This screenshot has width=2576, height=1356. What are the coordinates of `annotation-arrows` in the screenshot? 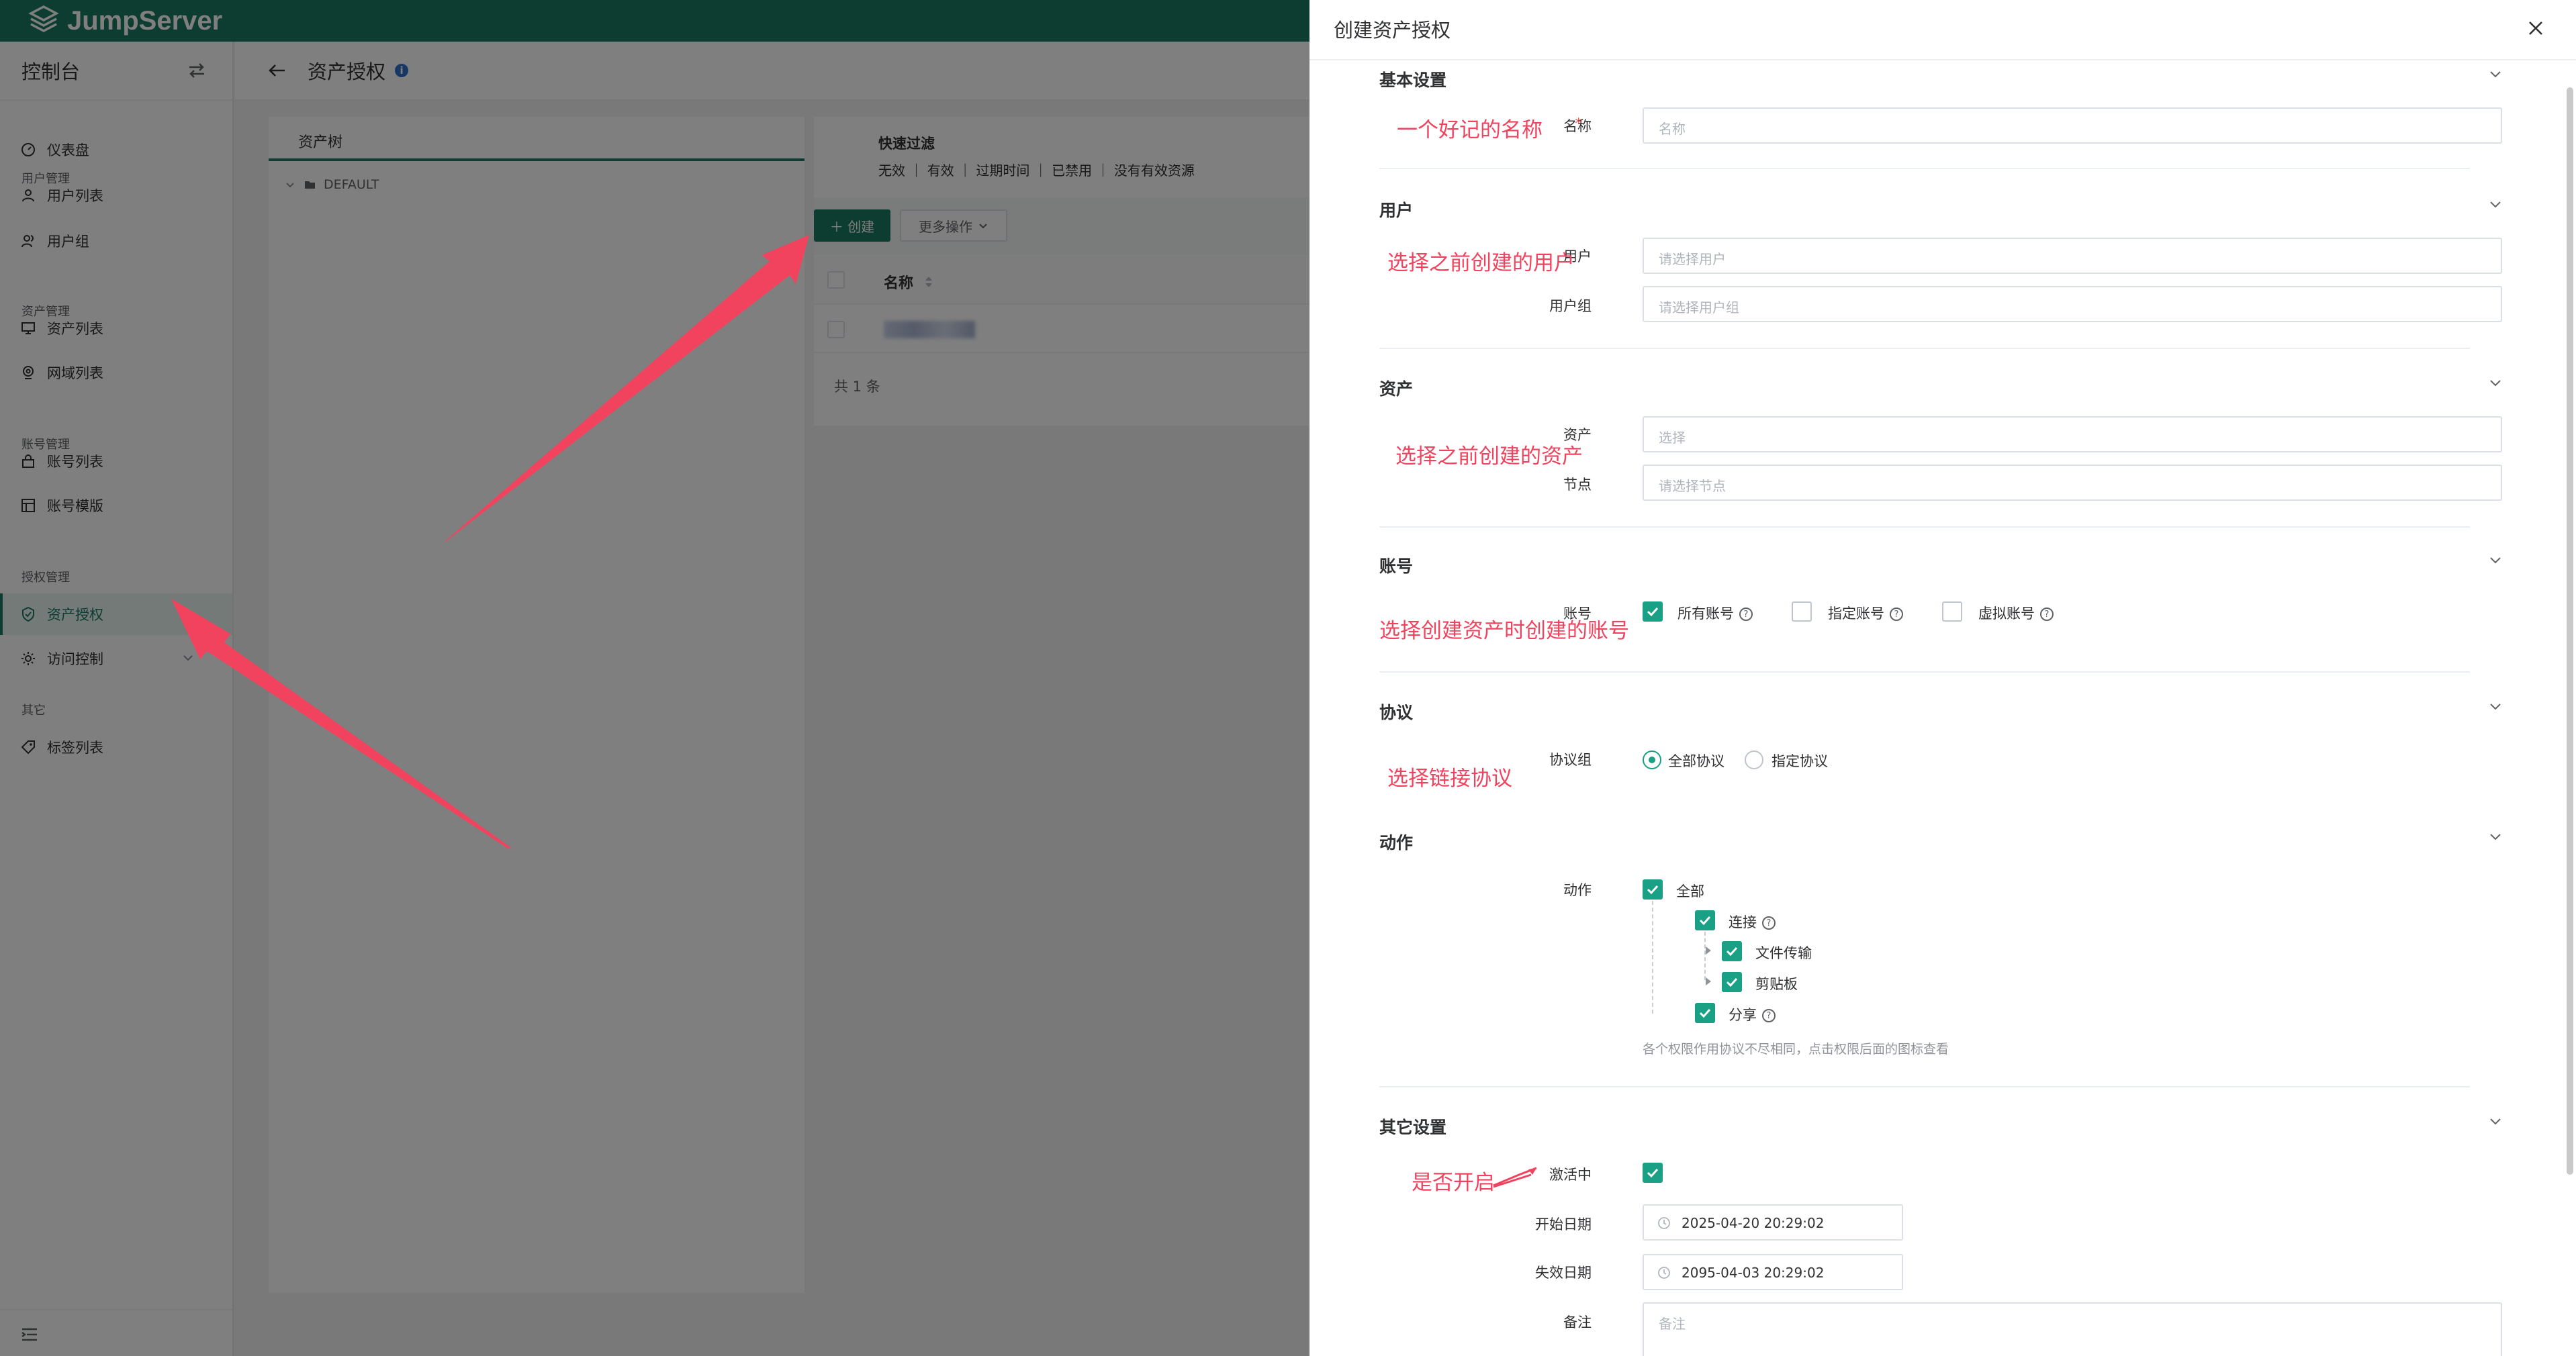 It's located at (490, 542).